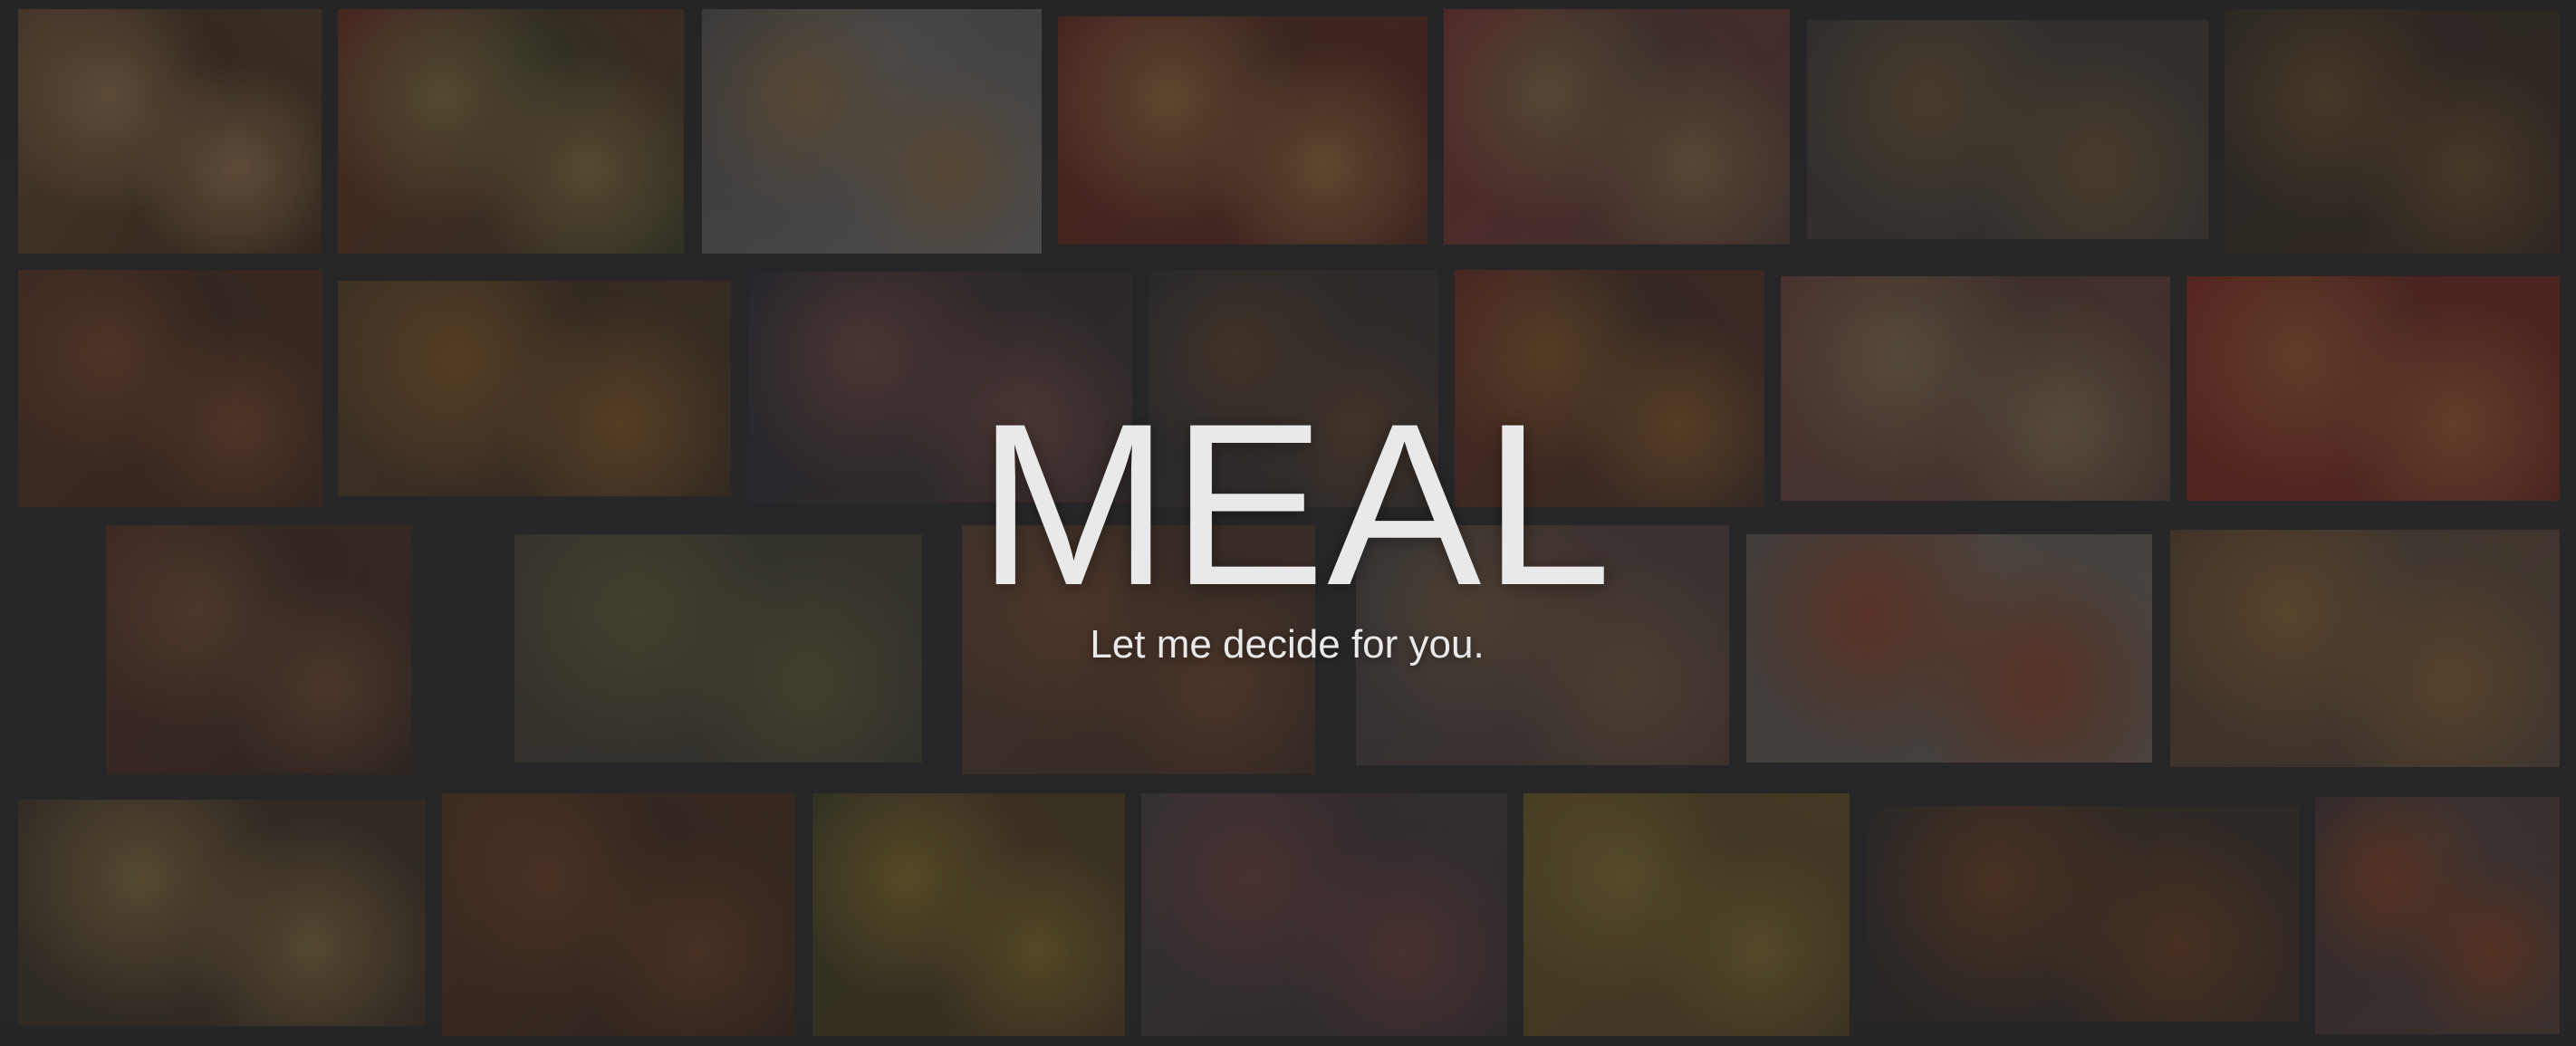  I want to click on tile-mac-and-cheese-bread, so click(222, 913).